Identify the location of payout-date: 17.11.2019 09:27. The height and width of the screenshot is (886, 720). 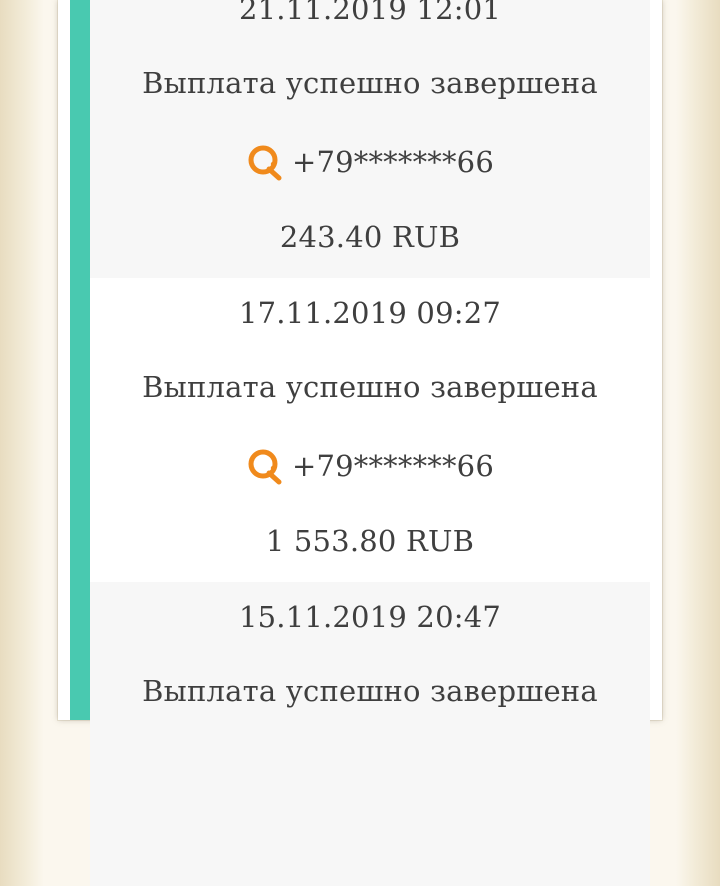
(370, 313).